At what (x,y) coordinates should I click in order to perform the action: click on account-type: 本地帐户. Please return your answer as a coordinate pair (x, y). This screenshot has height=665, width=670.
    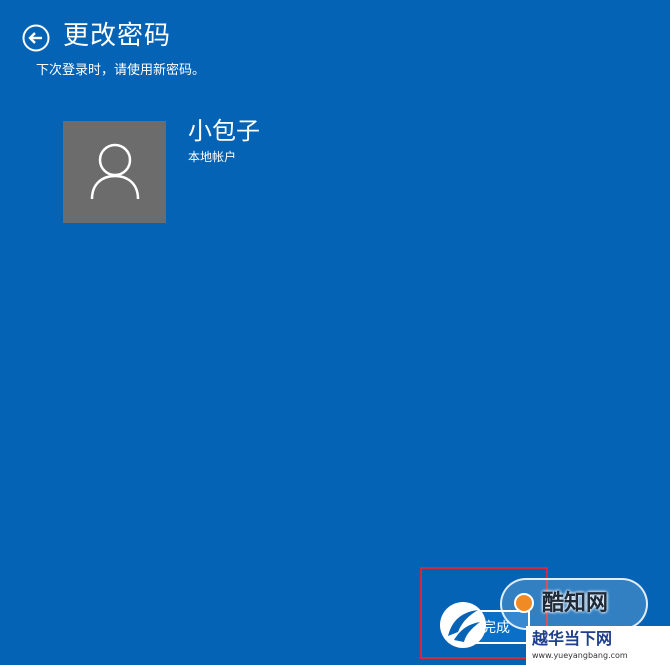
    Looking at the image, I should click on (212, 157).